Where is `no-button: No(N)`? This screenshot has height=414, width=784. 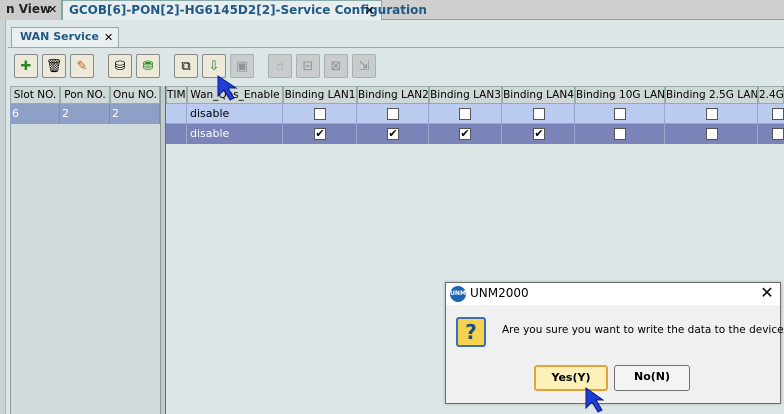
no-button: No(N) is located at coordinates (652, 378).